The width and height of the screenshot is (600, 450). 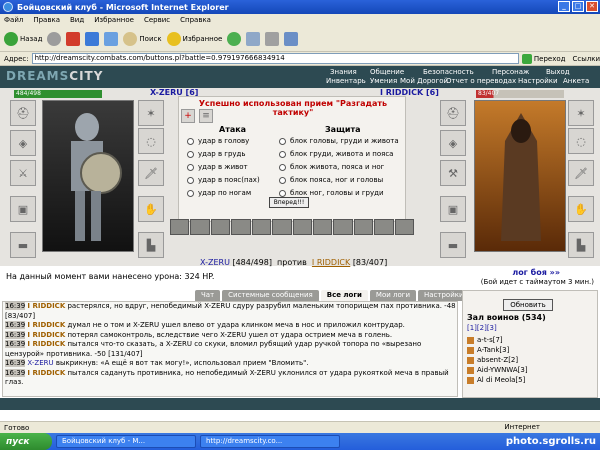 What do you see at coordinates (448, 72) in the screenshot?
I see `nav-security: Безопасность` at bounding box center [448, 72].